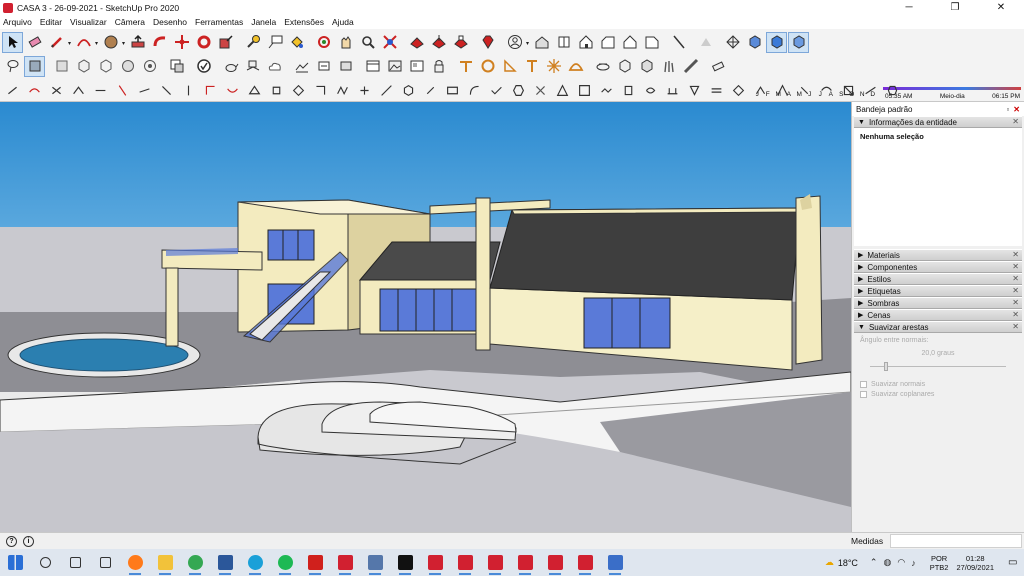  I want to click on menu-janela: Janela, so click(263, 22).